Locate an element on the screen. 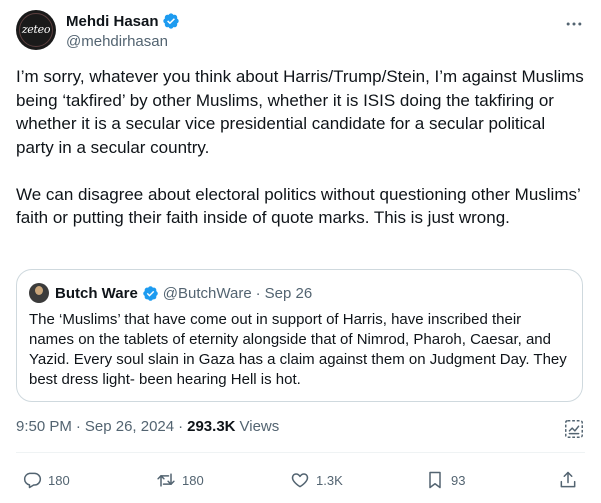 This screenshot has width=601, height=503. quote-header: Butch Ware @ButchWare · Sep 26 is located at coordinates (299, 293).